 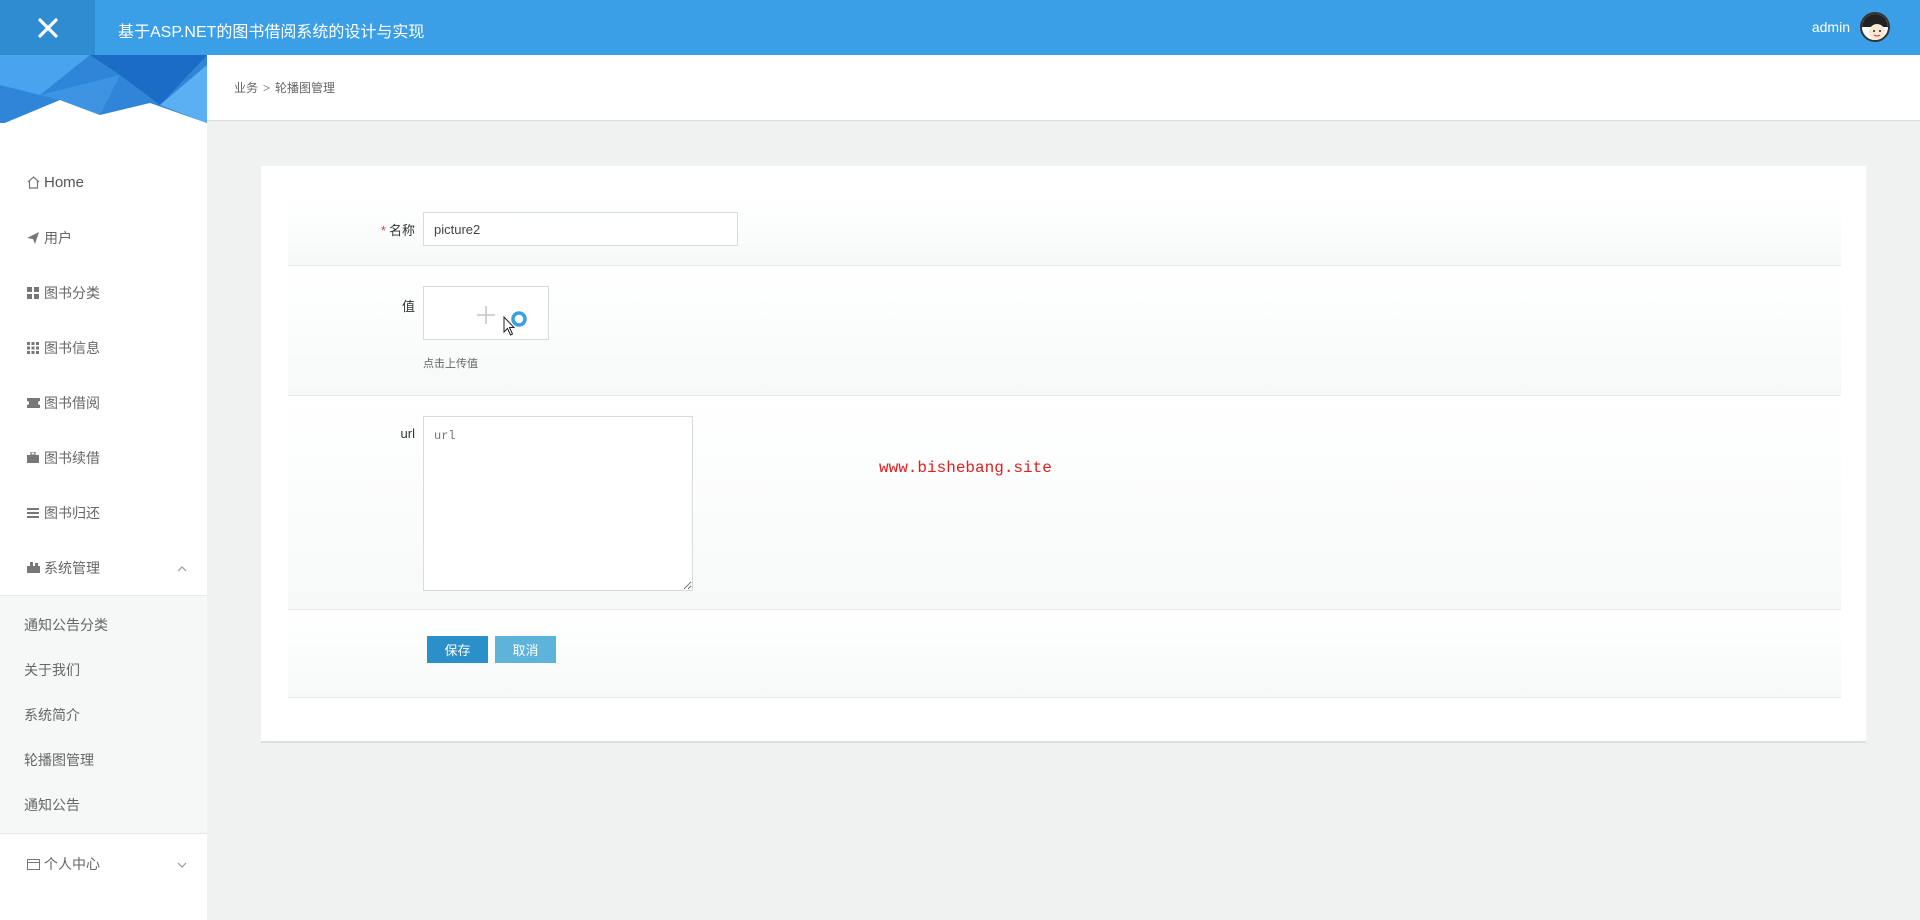 I want to click on url-label: url, so click(x=407, y=433).